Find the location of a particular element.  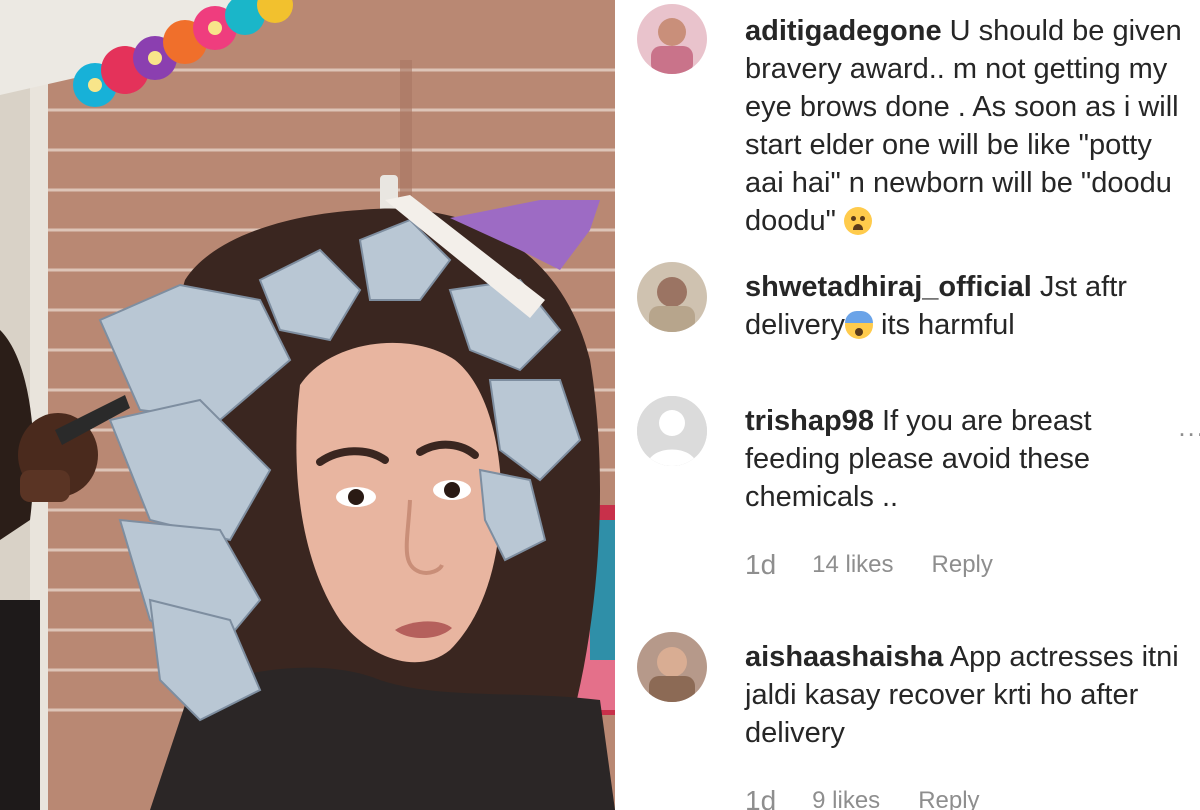

comment-username: trishap98 is located at coordinates (809, 421).